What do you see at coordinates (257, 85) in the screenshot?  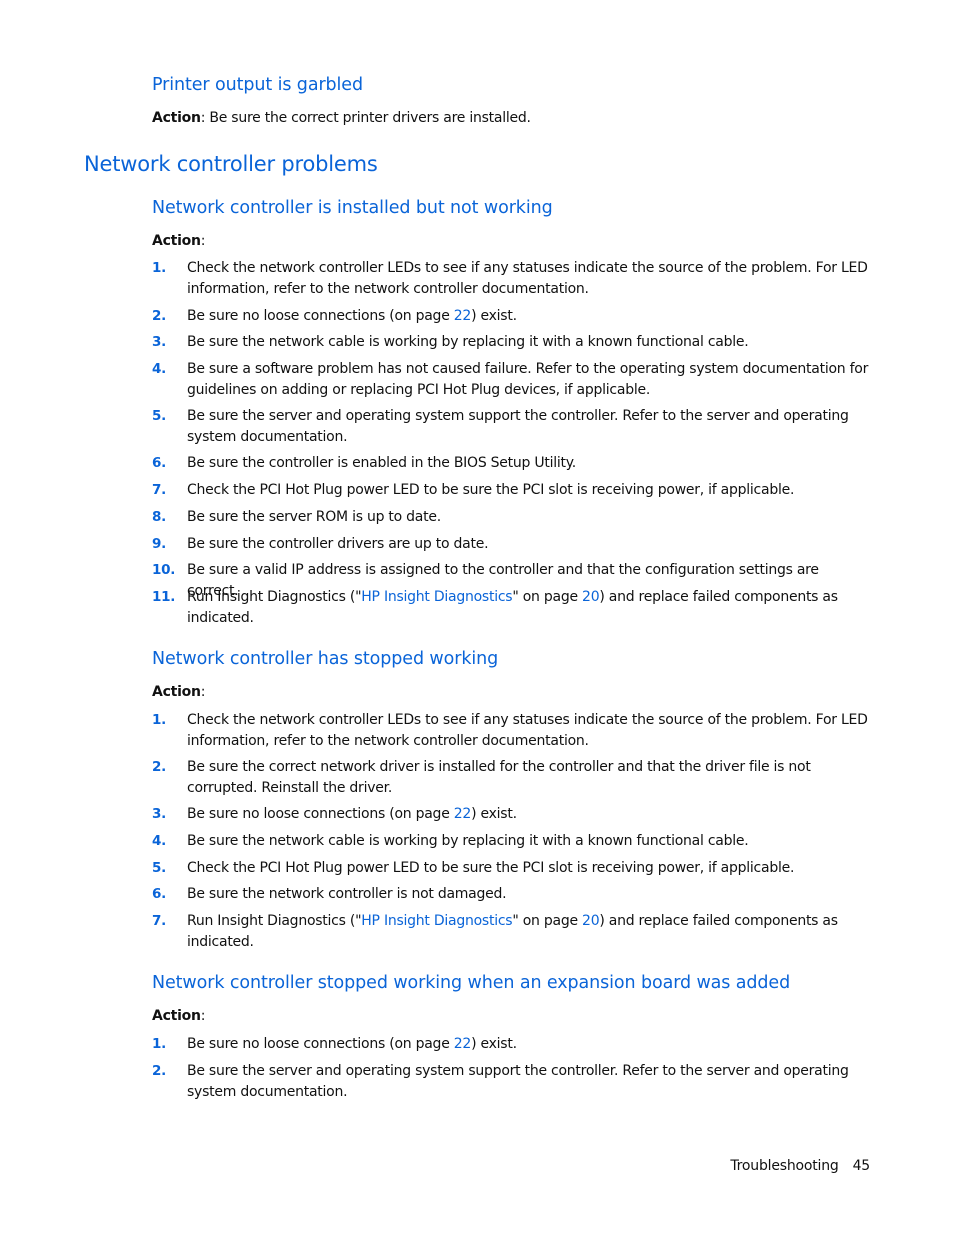 I see `printer-heading: Printer output is garbled` at bounding box center [257, 85].